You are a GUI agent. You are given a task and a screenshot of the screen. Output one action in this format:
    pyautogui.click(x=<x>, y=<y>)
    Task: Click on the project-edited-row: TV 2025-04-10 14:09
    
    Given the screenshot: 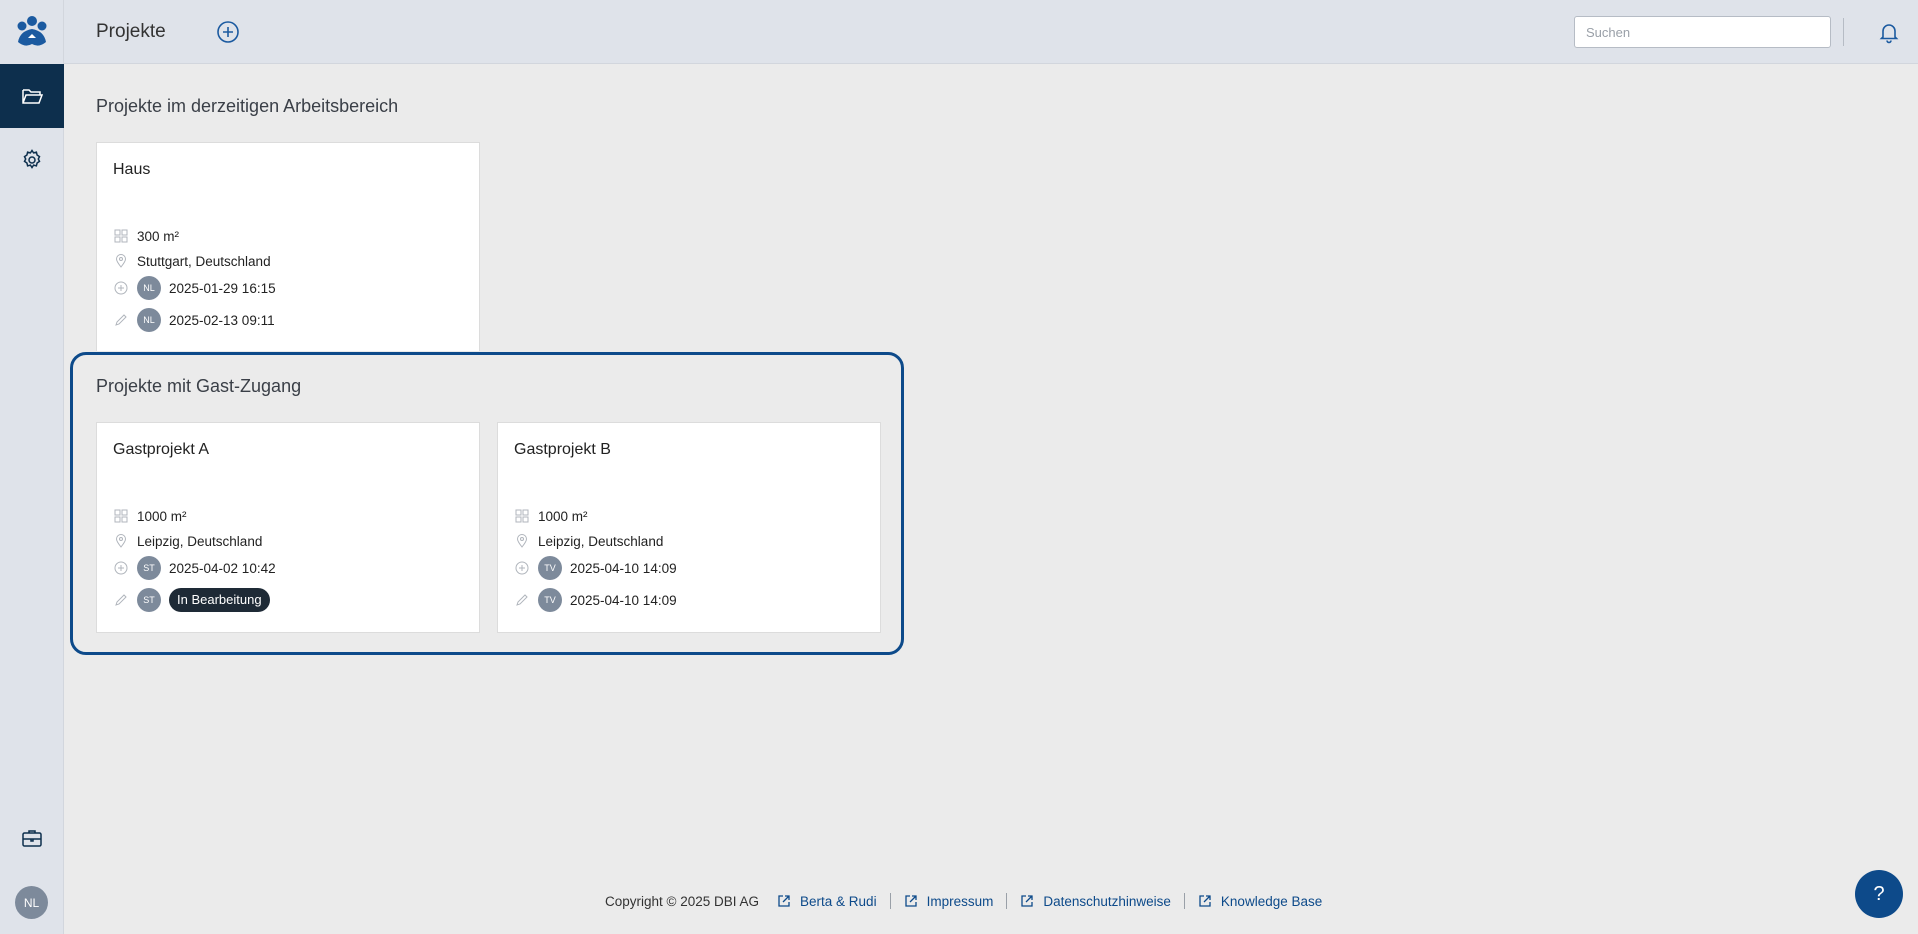 What is the action you would take?
    pyautogui.click(x=595, y=600)
    